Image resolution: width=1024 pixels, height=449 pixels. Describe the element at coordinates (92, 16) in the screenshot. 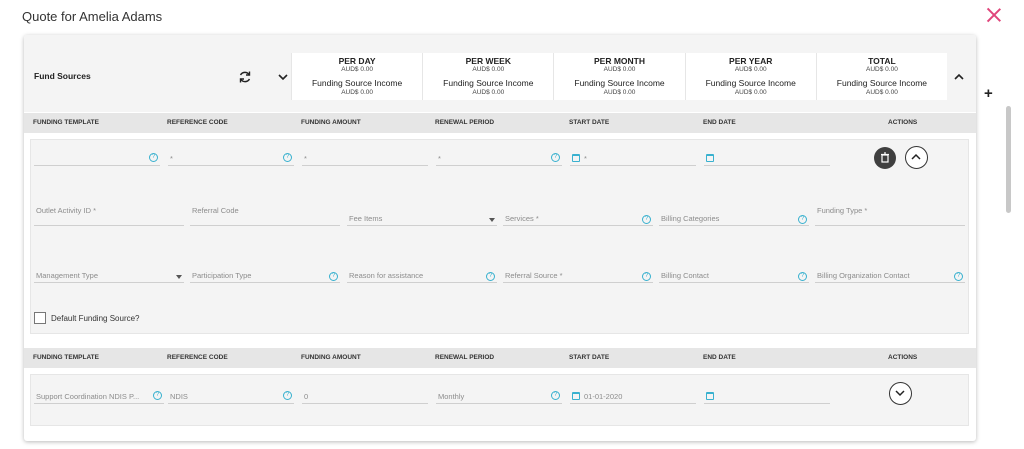

I see `modal-title: Quote for Amelia Adams` at that location.